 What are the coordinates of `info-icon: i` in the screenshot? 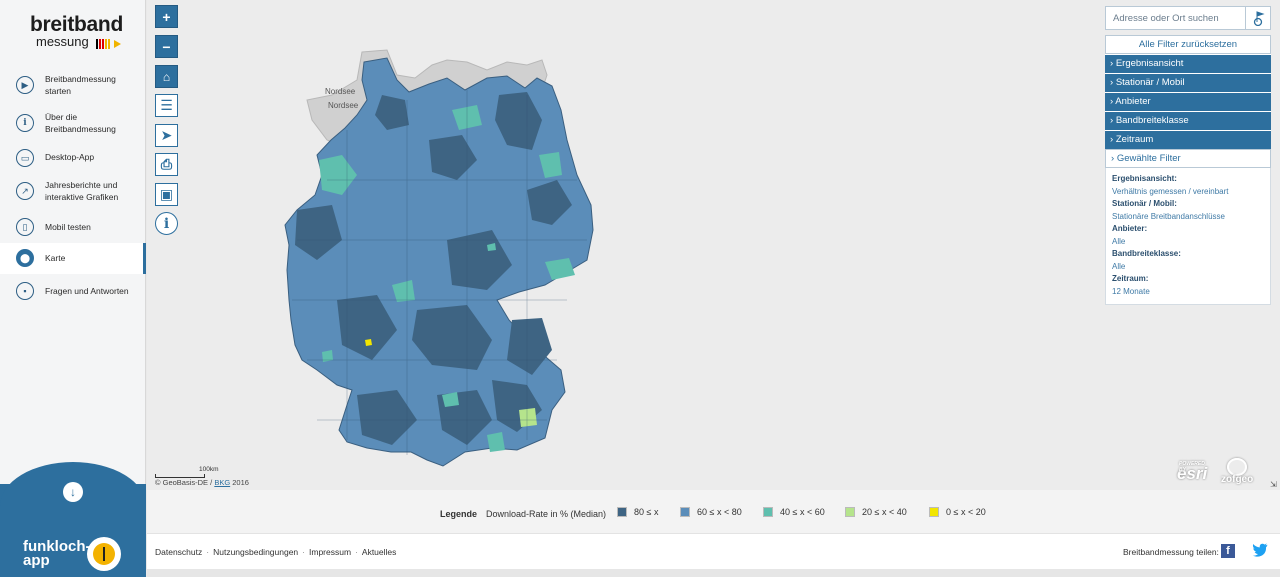 It's located at (25, 123).